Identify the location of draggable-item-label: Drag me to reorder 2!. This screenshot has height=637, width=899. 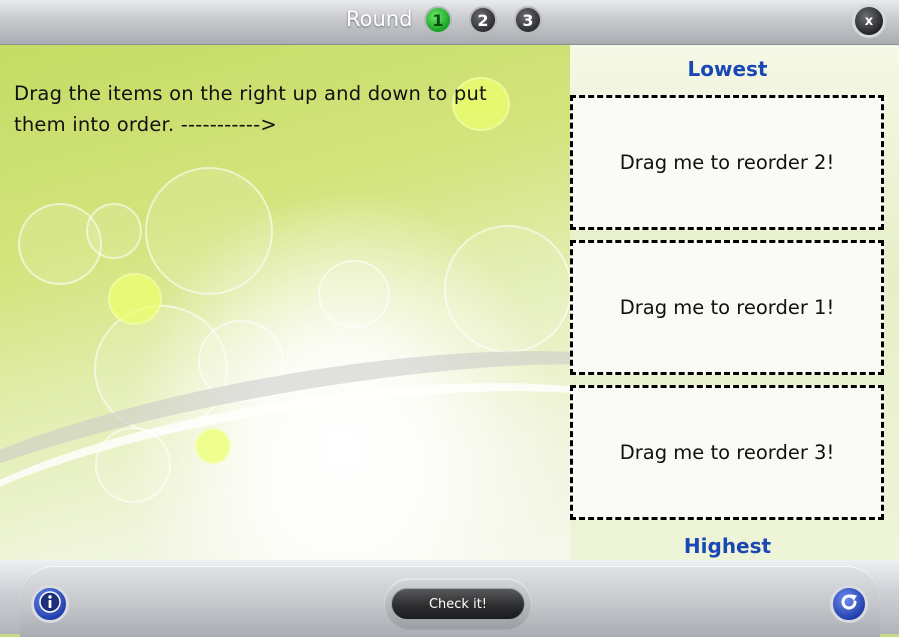
(727, 162).